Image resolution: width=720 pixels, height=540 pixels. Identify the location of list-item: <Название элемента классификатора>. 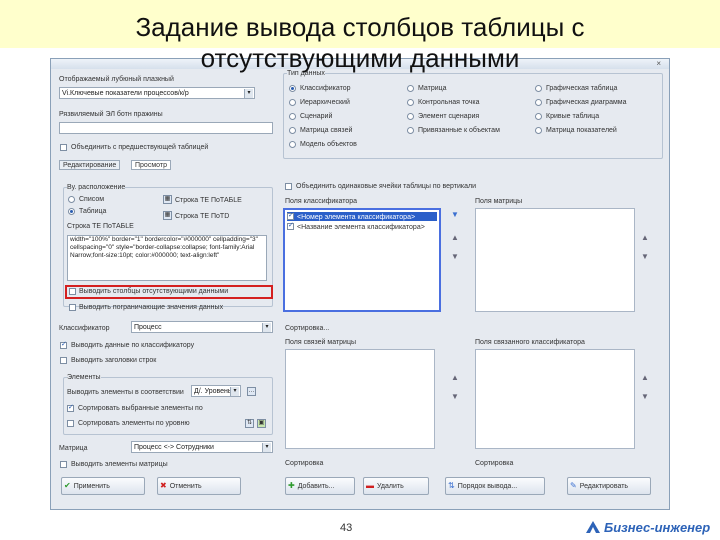
(362, 226).